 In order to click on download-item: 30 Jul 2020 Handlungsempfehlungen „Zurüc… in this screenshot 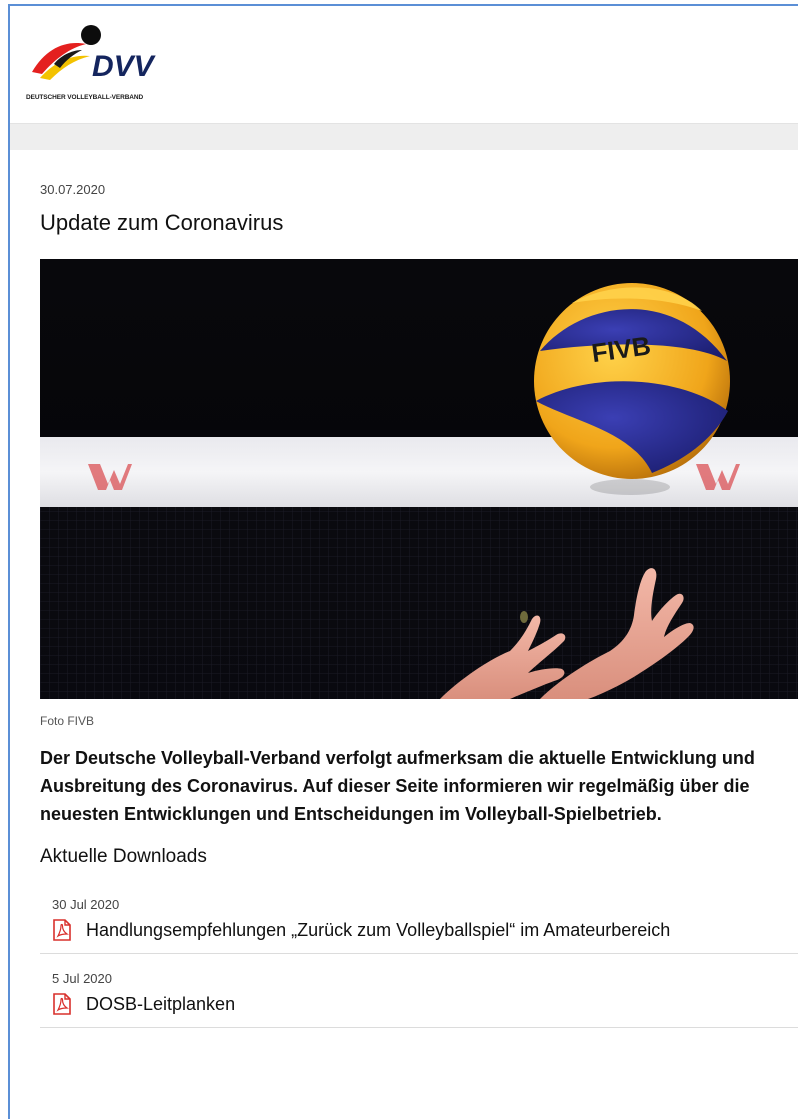, I will do `click(419, 922)`.